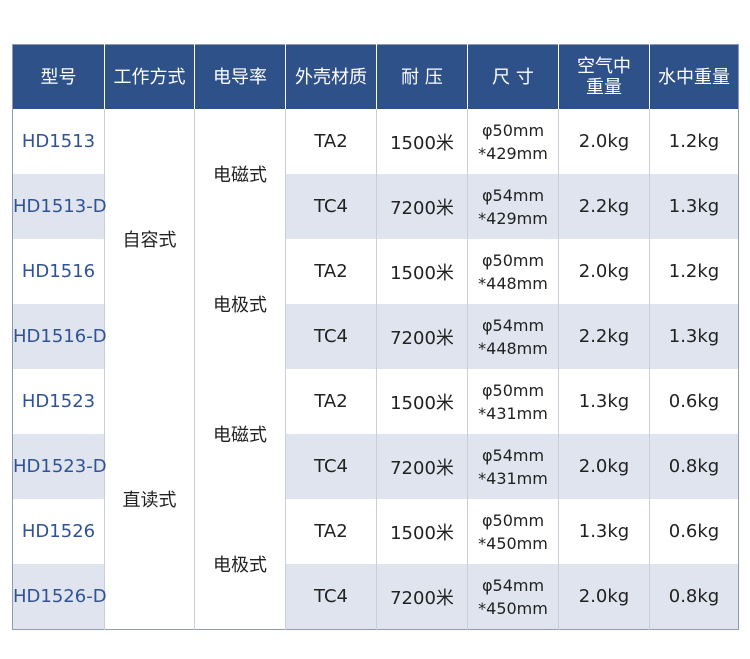 Image resolution: width=750 pixels, height=659 pixels. I want to click on header-air-weight: 空气中 重量, so click(604, 76).